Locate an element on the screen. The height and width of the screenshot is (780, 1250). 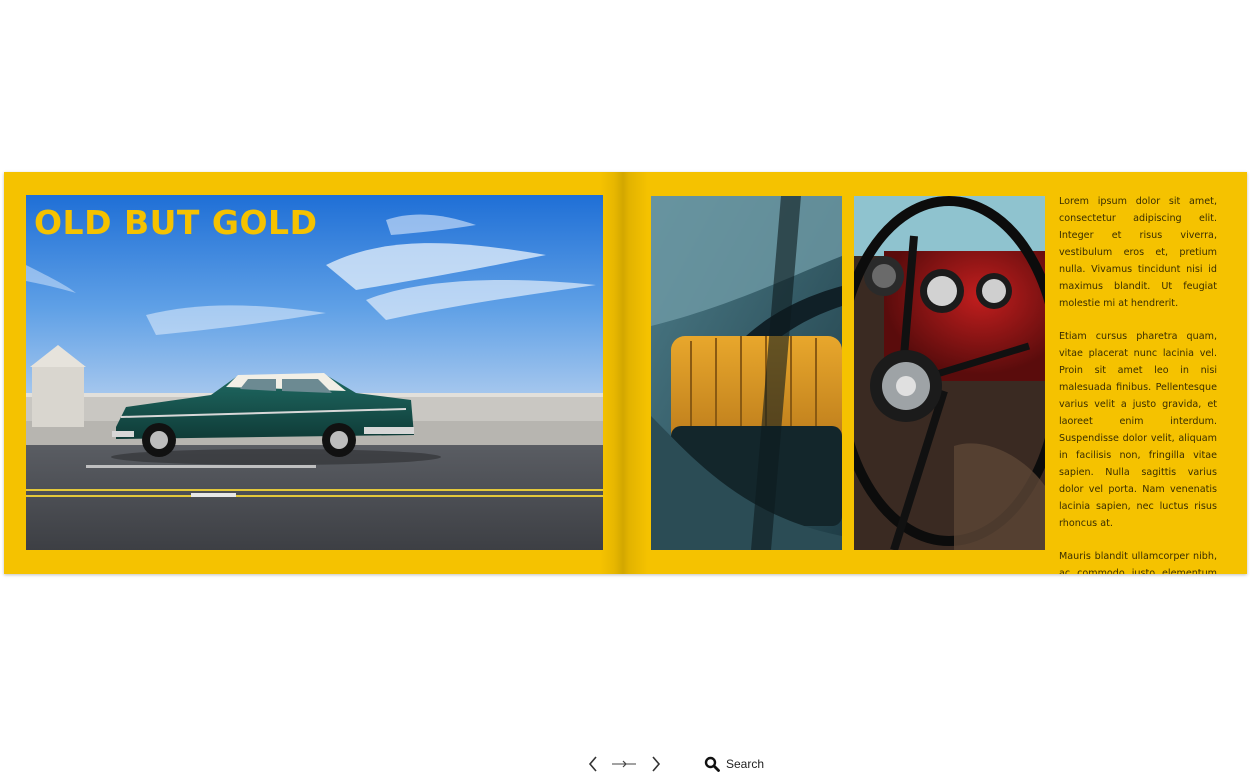
page-headline: OLD BUT GOLD is located at coordinates (176, 222).